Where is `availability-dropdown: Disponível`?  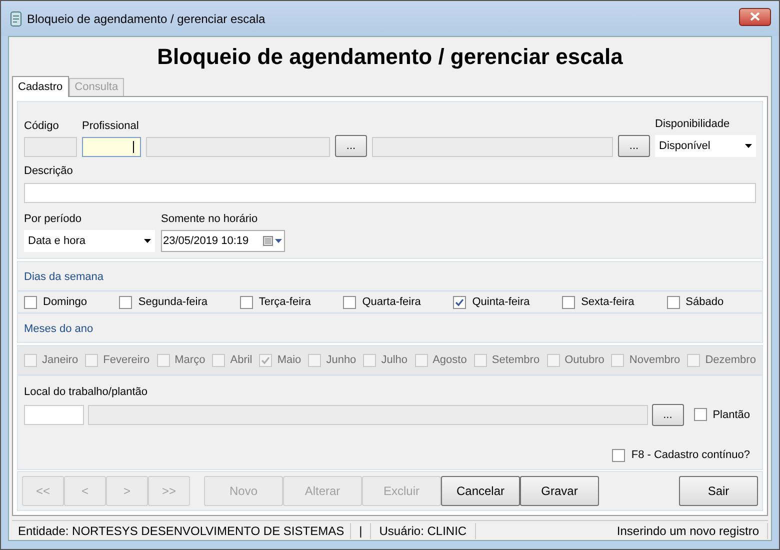
availability-dropdown: Disponível is located at coordinates (705, 146).